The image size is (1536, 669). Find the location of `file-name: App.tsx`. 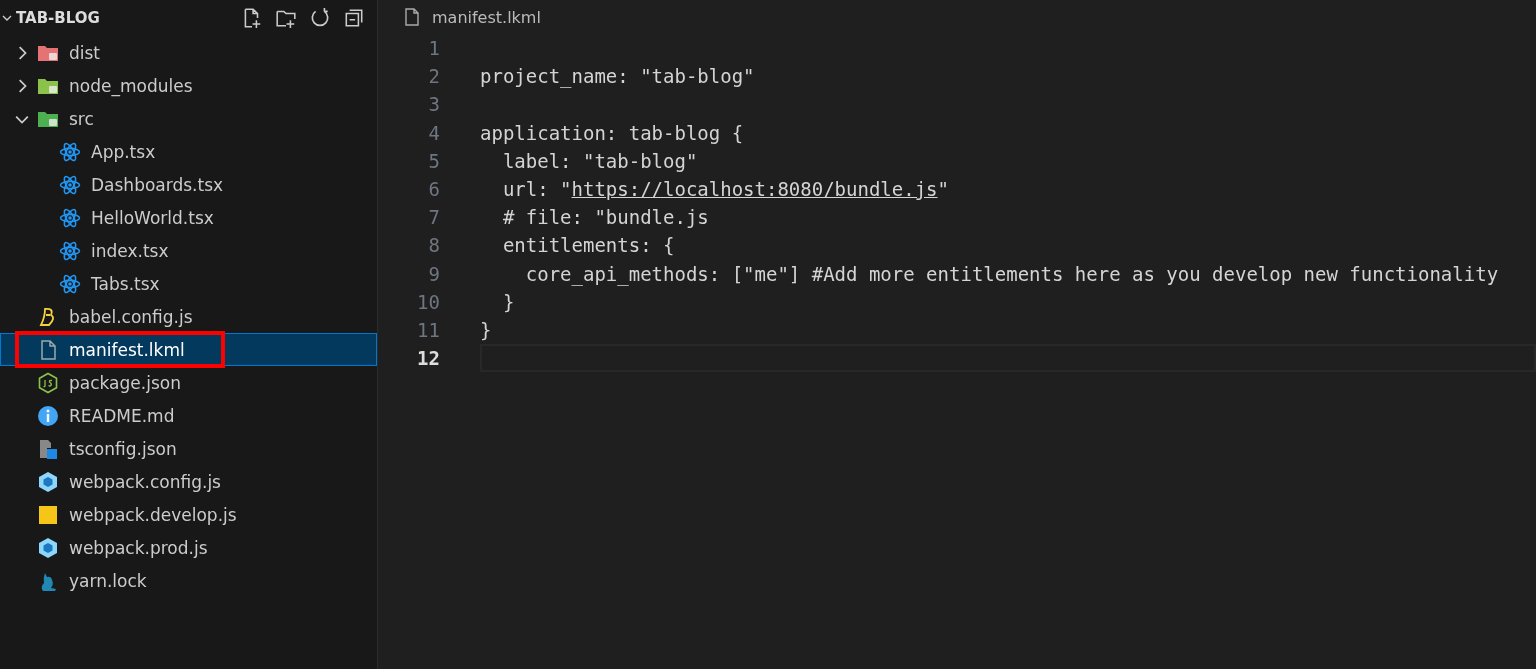

file-name: App.tsx is located at coordinates (123, 152).